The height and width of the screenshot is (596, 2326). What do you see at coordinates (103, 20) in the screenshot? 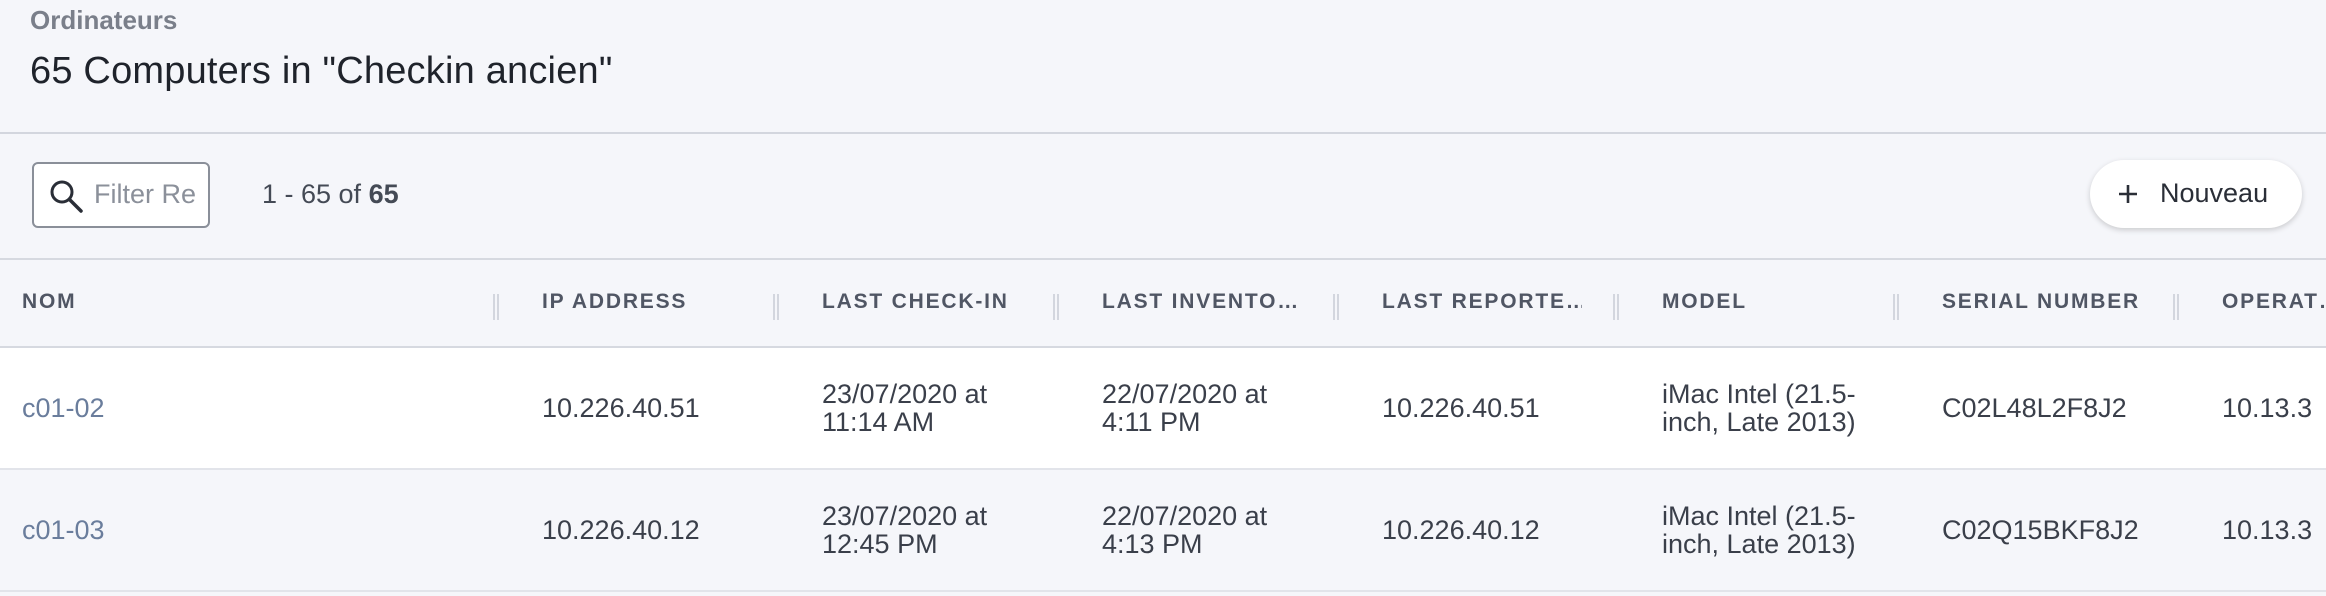
I see `breadcrumb: Ordinateurs` at bounding box center [103, 20].